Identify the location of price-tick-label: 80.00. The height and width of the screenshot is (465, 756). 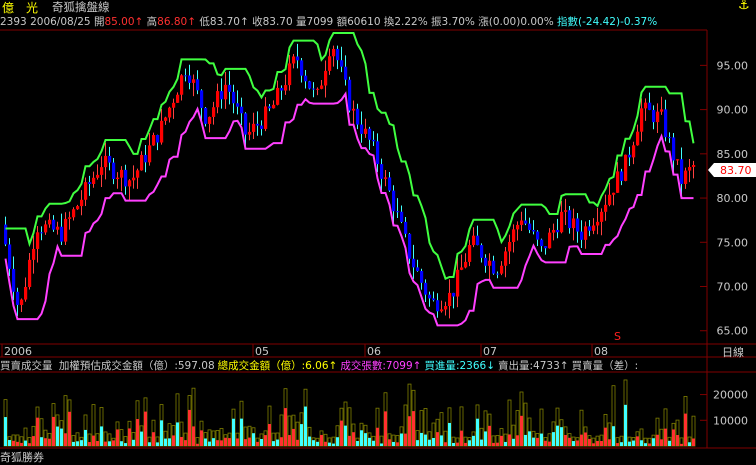
(733, 198).